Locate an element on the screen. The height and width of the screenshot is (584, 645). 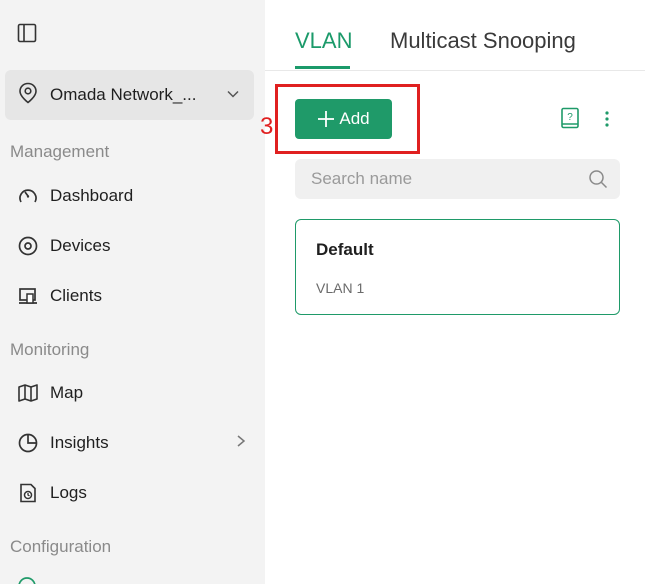
vlan-card-subtitle: VLAN 1 is located at coordinates (340, 288).